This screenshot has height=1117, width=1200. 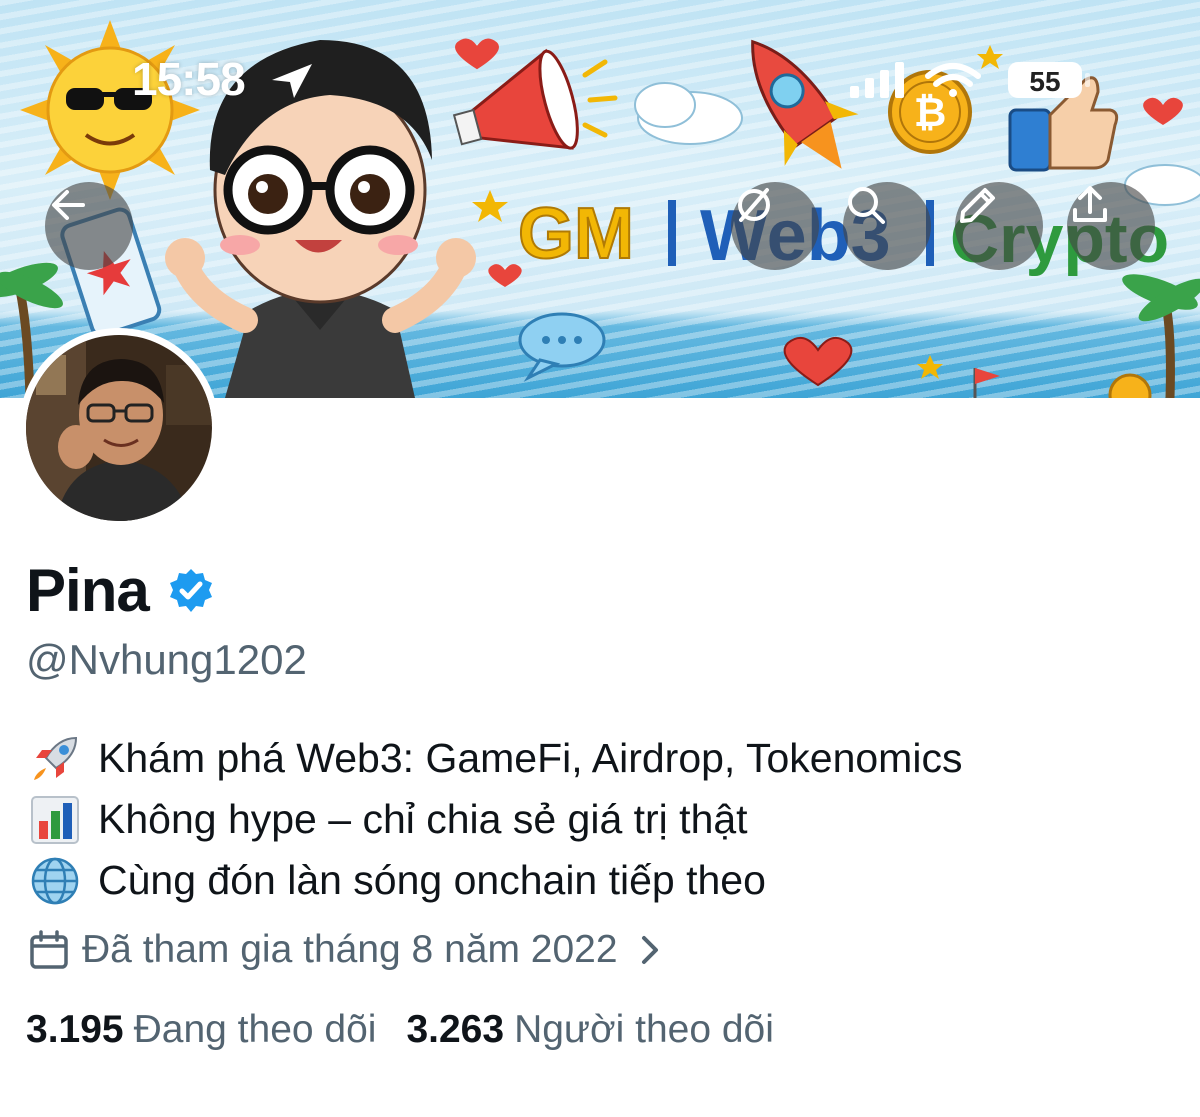 I want to click on following-label: Đang theo dõi, so click(x=255, y=1030).